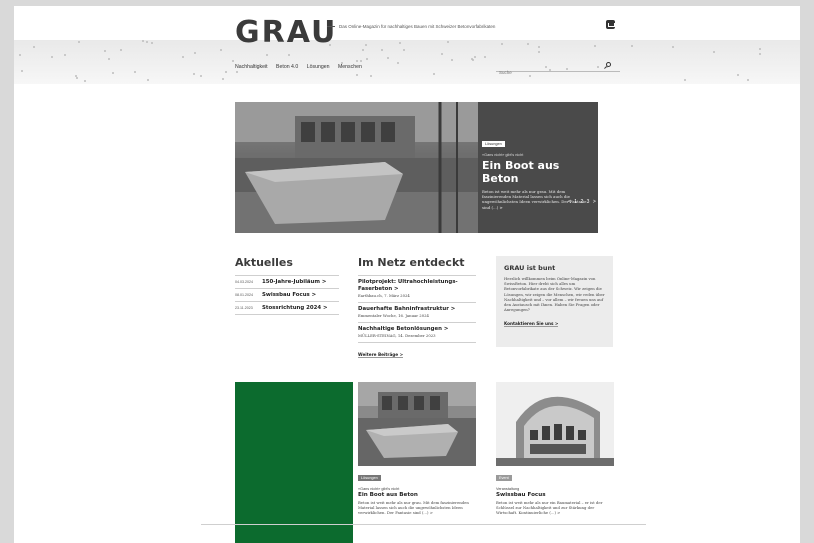 Image resolution: width=814 pixels, height=543 pixels. What do you see at coordinates (251, 67) in the screenshot?
I see `nav-item-nachhaltigkeit: Nachhaltigkeit` at bounding box center [251, 67].